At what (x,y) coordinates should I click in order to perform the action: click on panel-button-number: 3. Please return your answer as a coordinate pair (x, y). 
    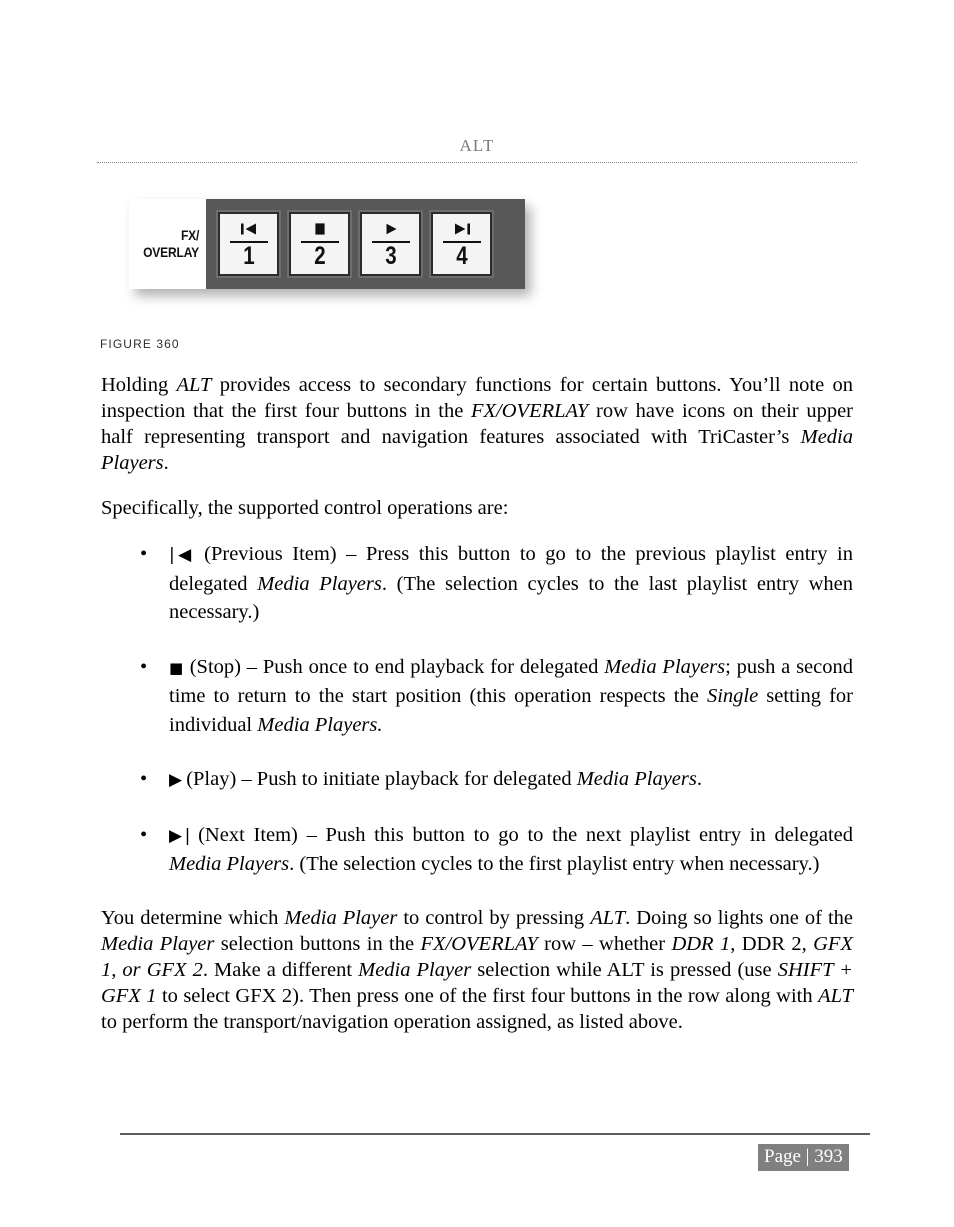
    Looking at the image, I should click on (390, 256).